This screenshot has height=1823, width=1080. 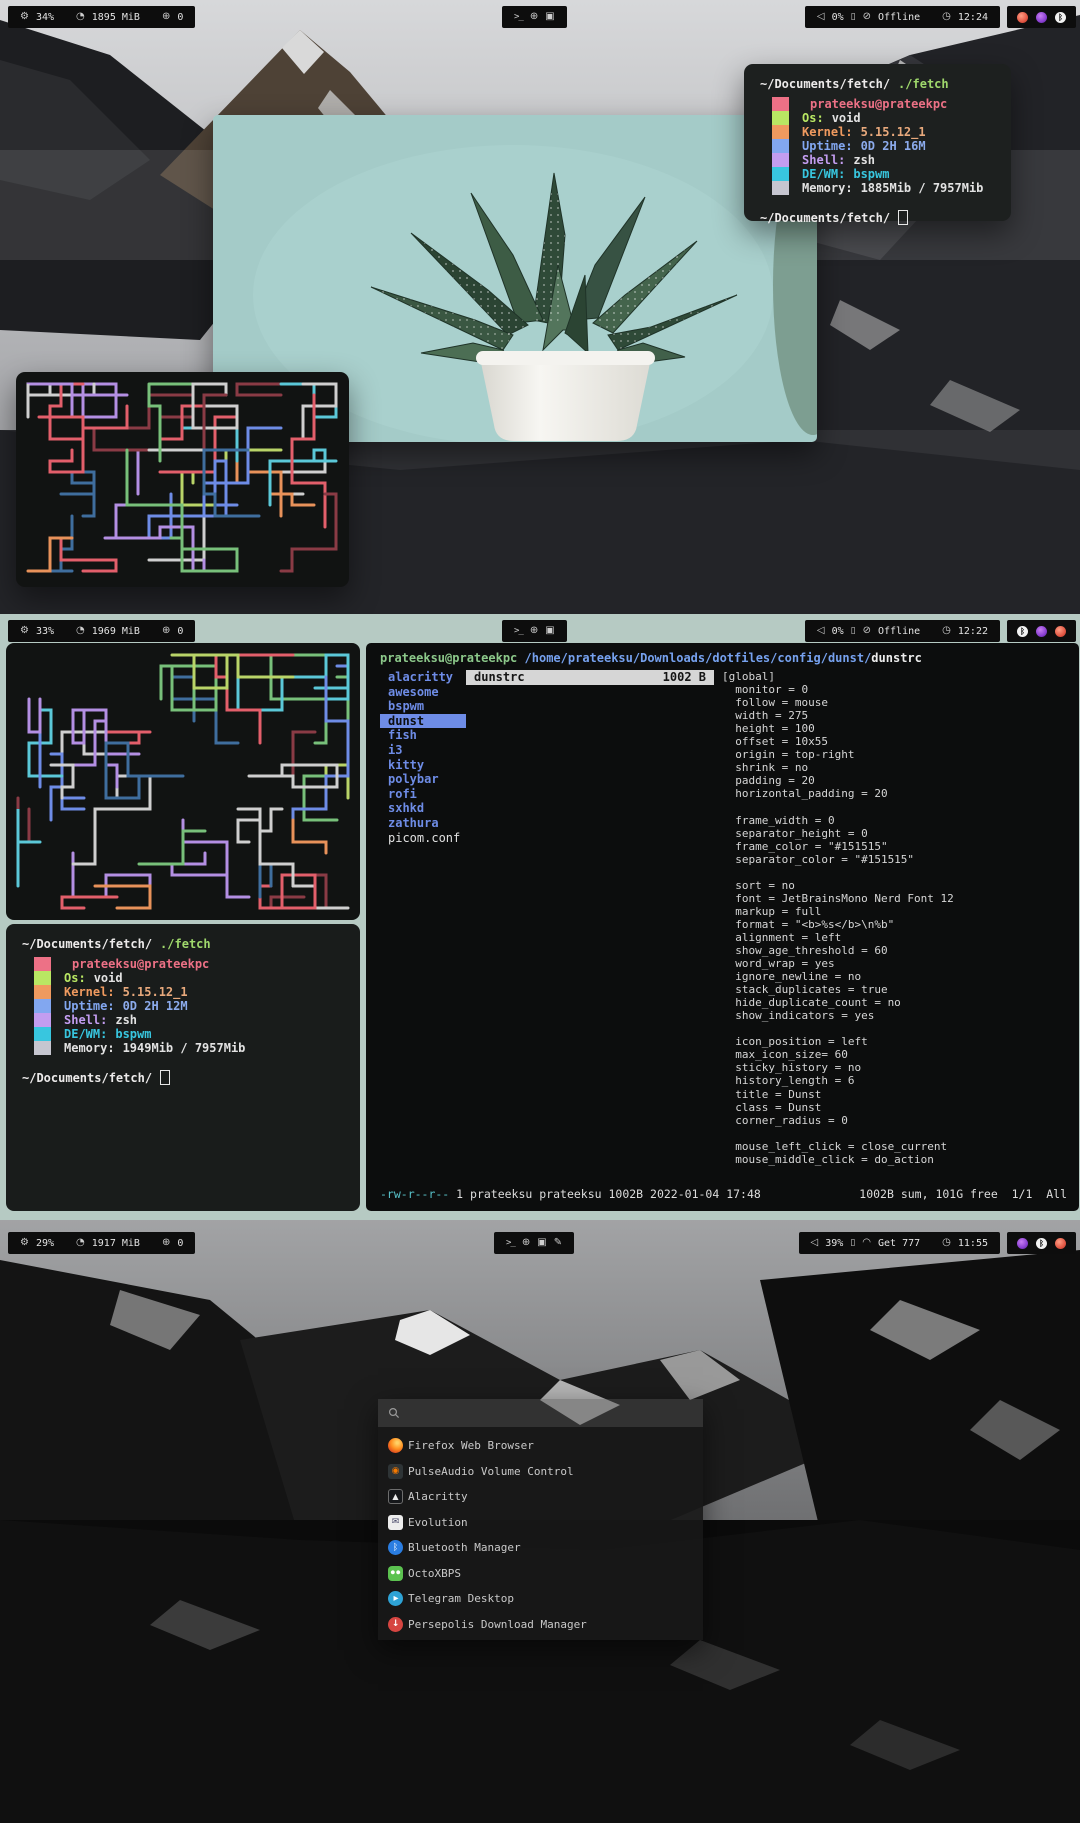 I want to click on preview-line: width = 275, so click(x=765, y=716).